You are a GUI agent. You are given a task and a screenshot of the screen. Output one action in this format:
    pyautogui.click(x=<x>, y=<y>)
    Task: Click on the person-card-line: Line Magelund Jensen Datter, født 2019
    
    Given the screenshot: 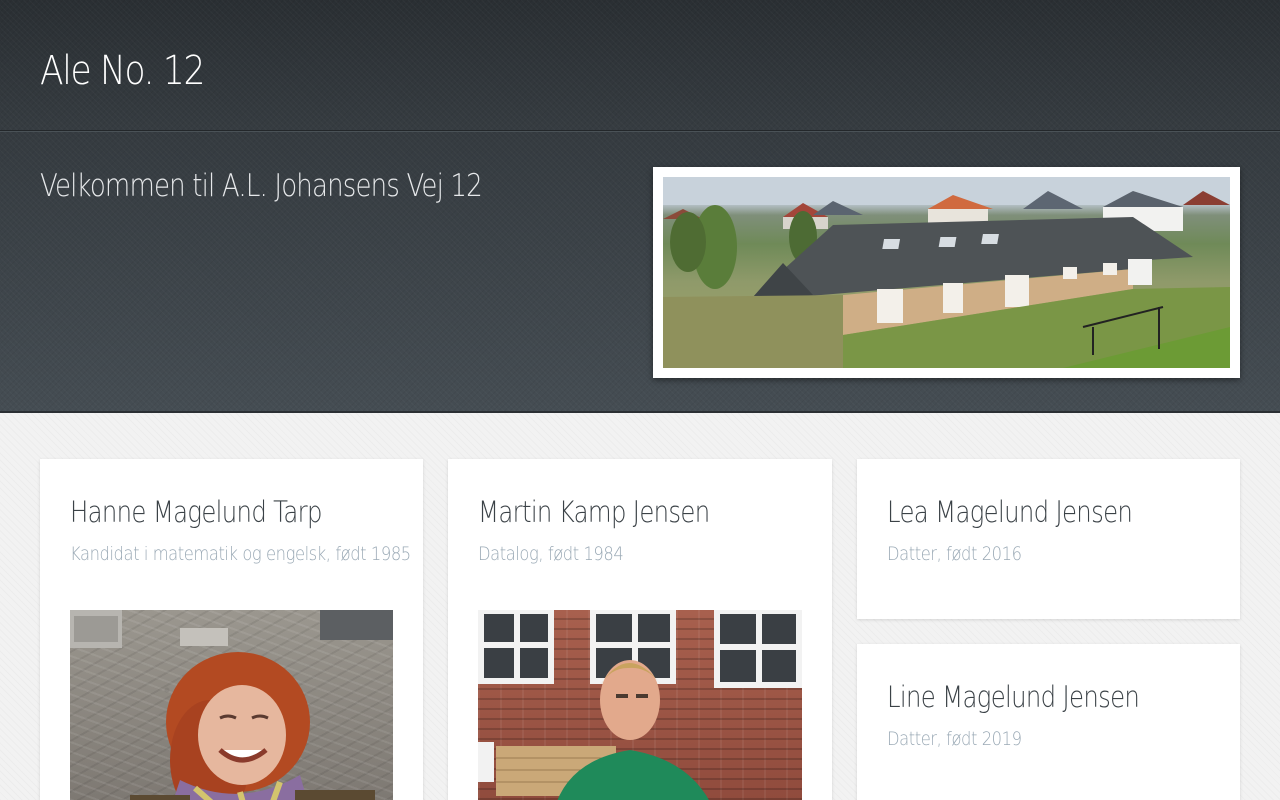 What is the action you would take?
    pyautogui.click(x=1048, y=722)
    